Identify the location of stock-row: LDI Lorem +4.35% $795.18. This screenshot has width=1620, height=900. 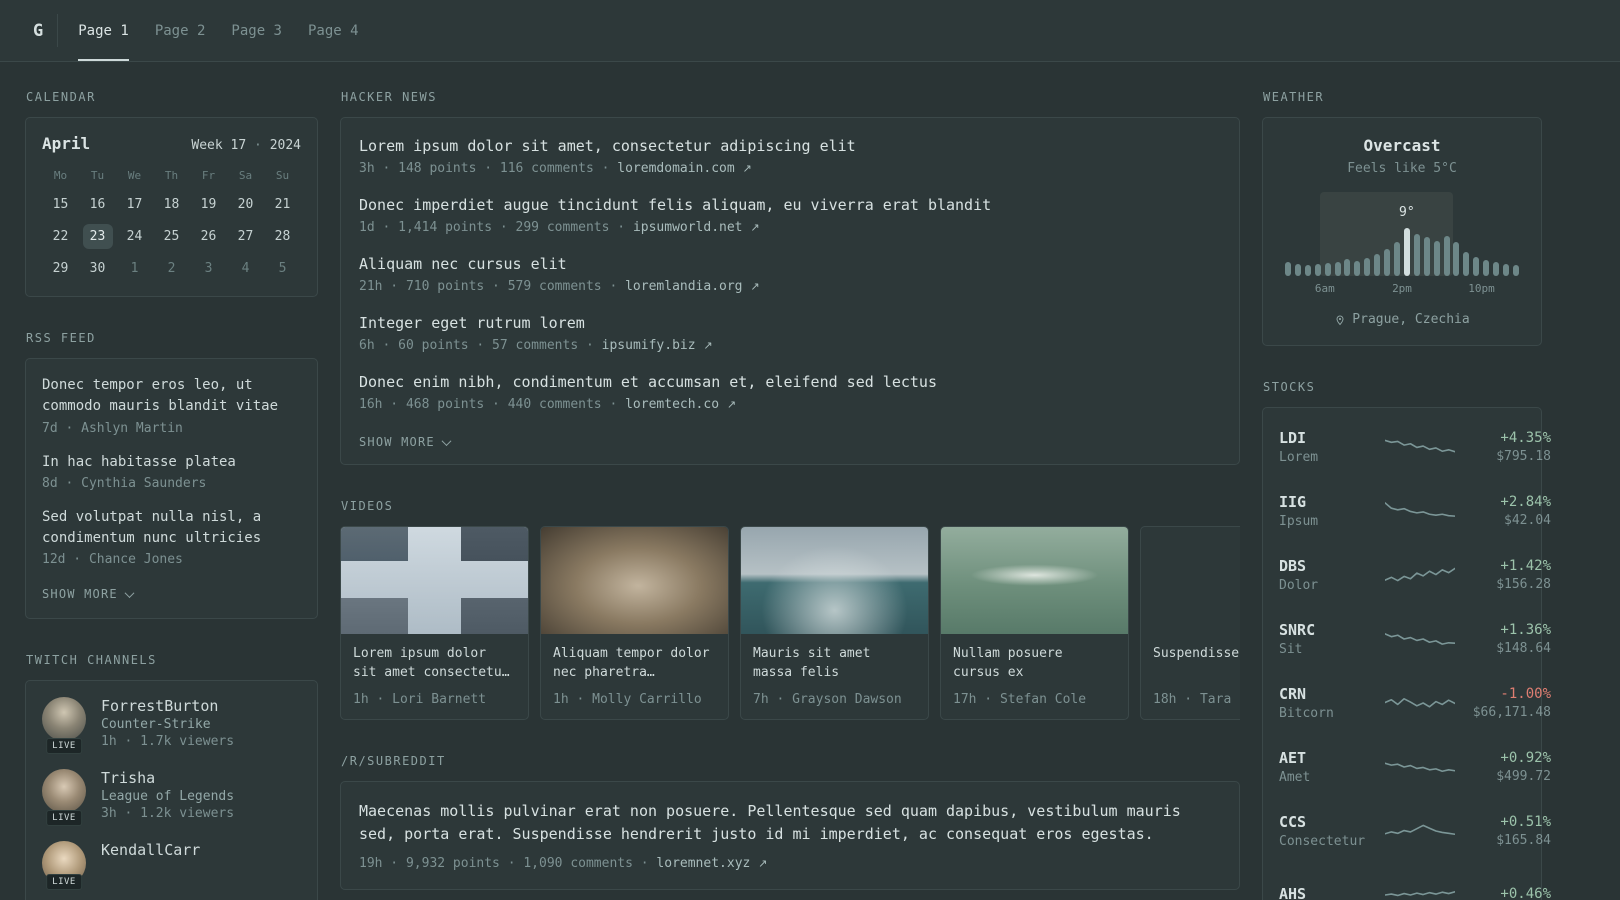
(1415, 447).